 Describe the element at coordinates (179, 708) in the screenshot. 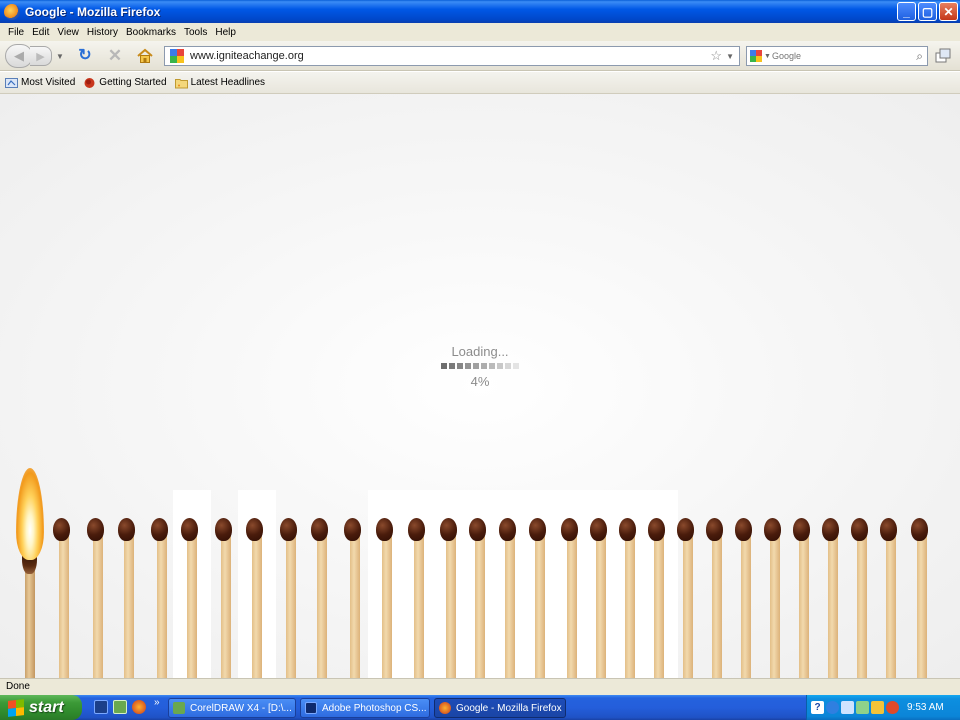

I see `coreldraw-icon` at that location.